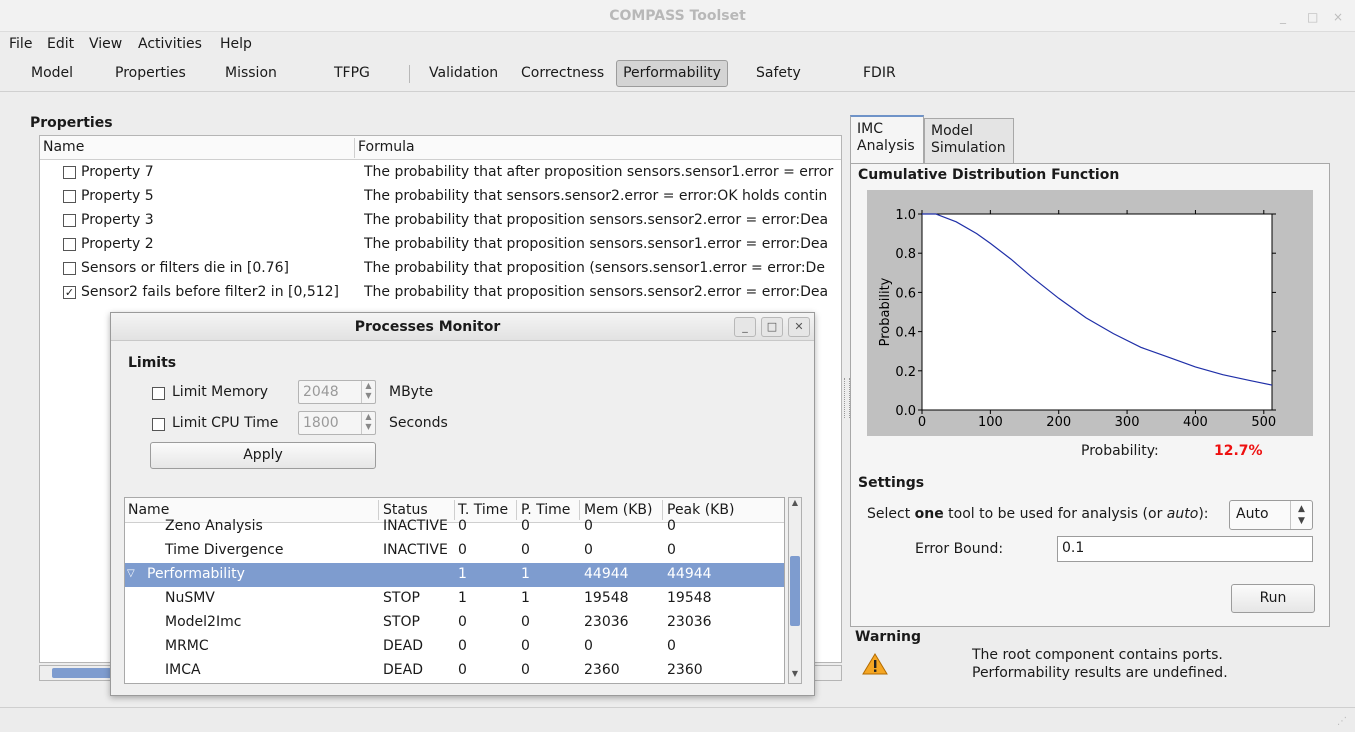 The height and width of the screenshot is (732, 1355). Describe the element at coordinates (602, 670) in the screenshot. I see `process-mem: 2360` at that location.